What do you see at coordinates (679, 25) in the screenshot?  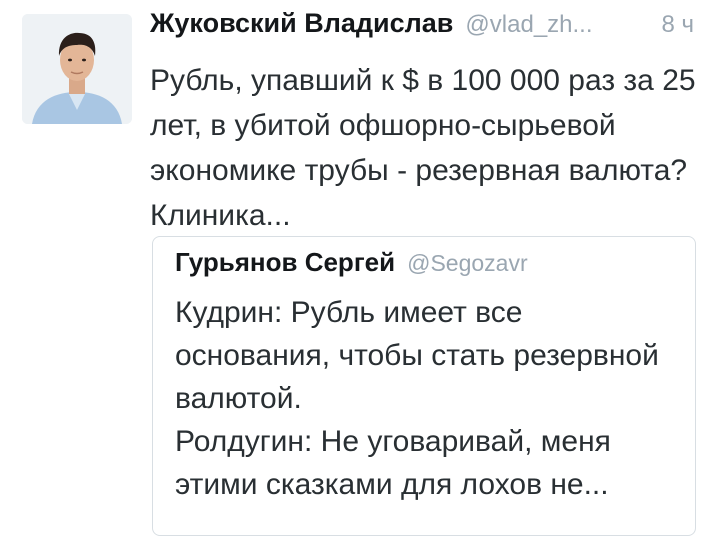 I see `tweet-timestamp: 8 ч` at bounding box center [679, 25].